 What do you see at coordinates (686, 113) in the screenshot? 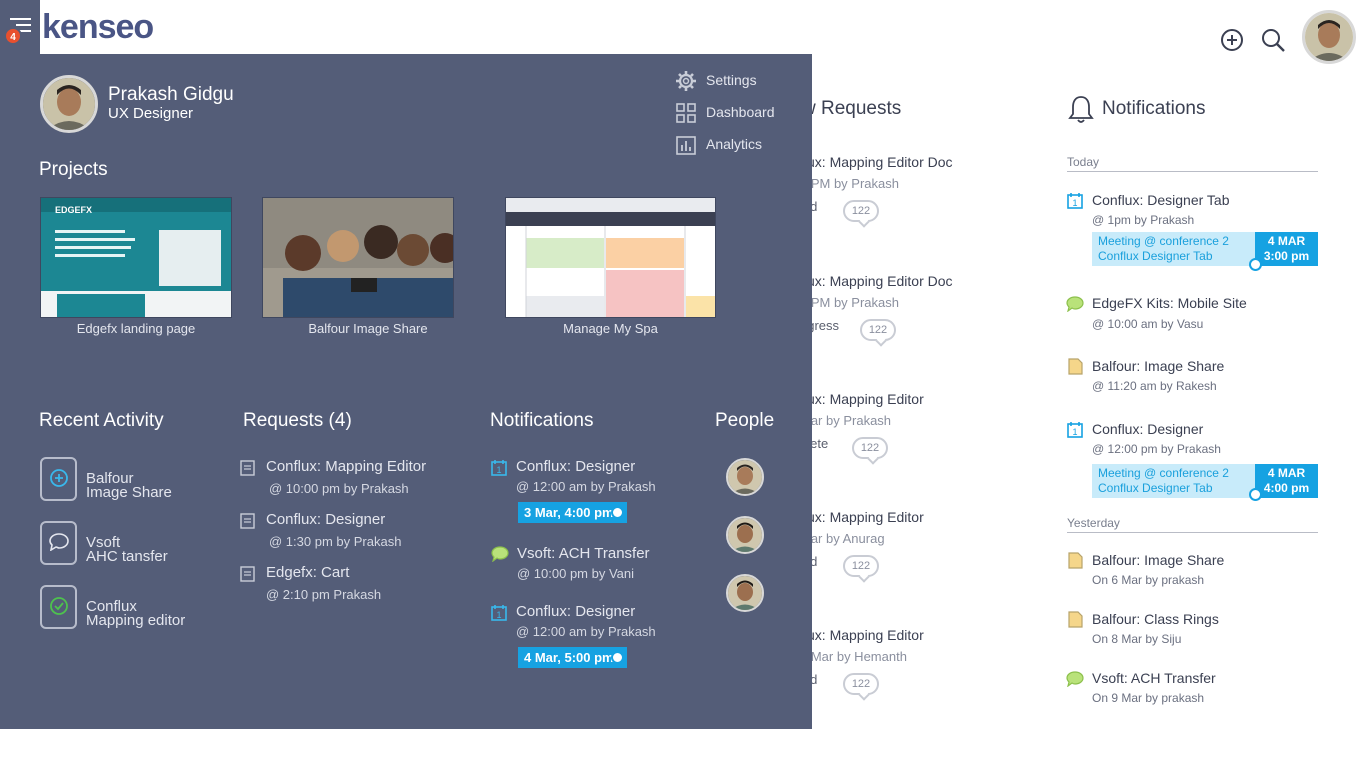
I see `grid-icon` at bounding box center [686, 113].